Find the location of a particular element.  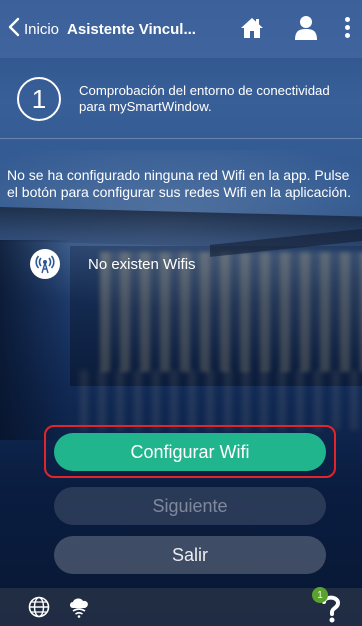

bottom-bar is located at coordinates (181, 607).